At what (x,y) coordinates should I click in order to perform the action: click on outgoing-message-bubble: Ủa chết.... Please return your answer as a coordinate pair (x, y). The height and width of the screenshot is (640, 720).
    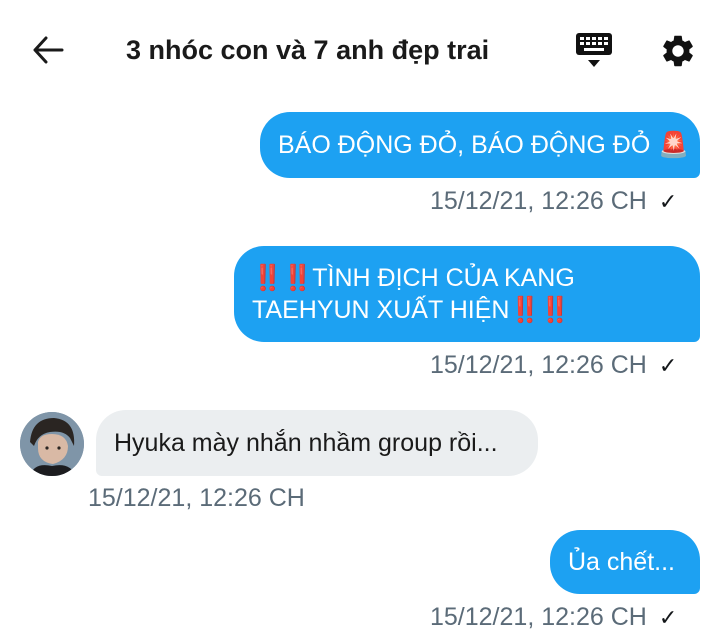
    Looking at the image, I should click on (625, 562).